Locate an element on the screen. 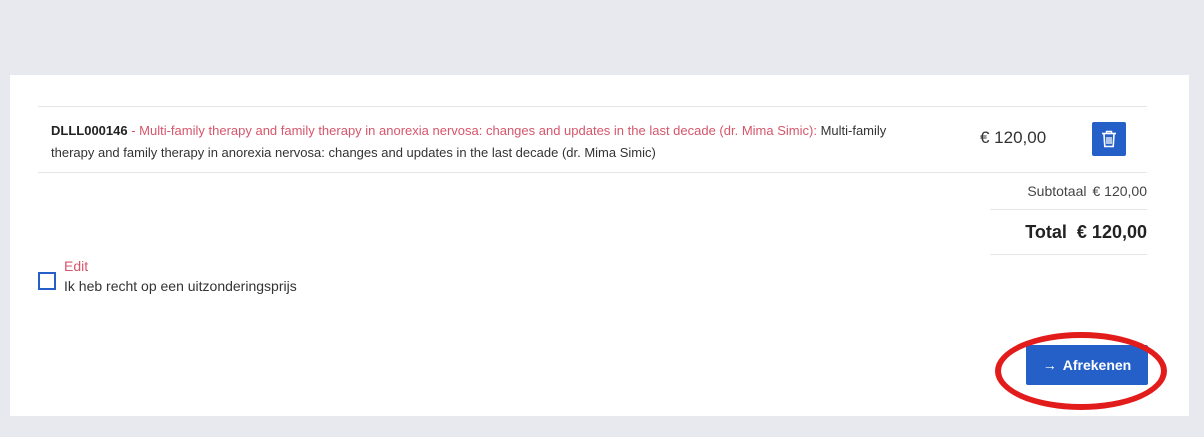 The height and width of the screenshot is (437, 1204). trash-icon is located at coordinates (1109, 139).